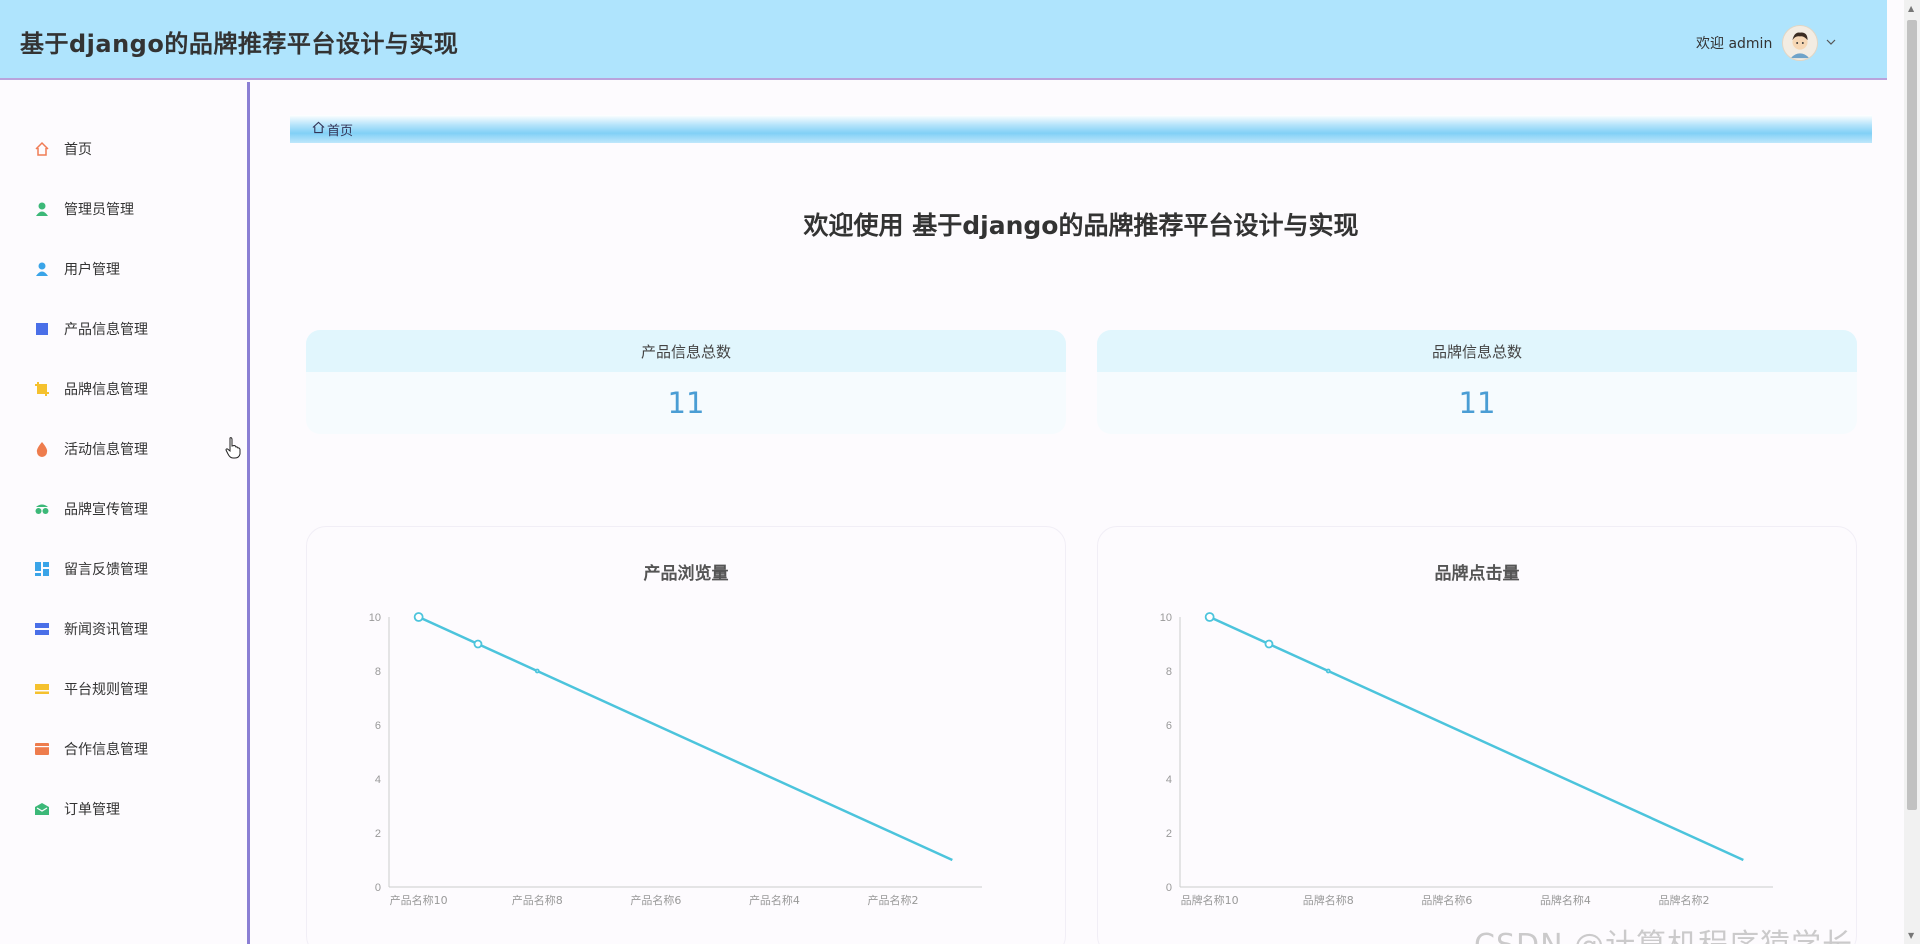 The width and height of the screenshot is (1920, 944). I want to click on x-tick-label: 品牌名称10, so click(1210, 900).